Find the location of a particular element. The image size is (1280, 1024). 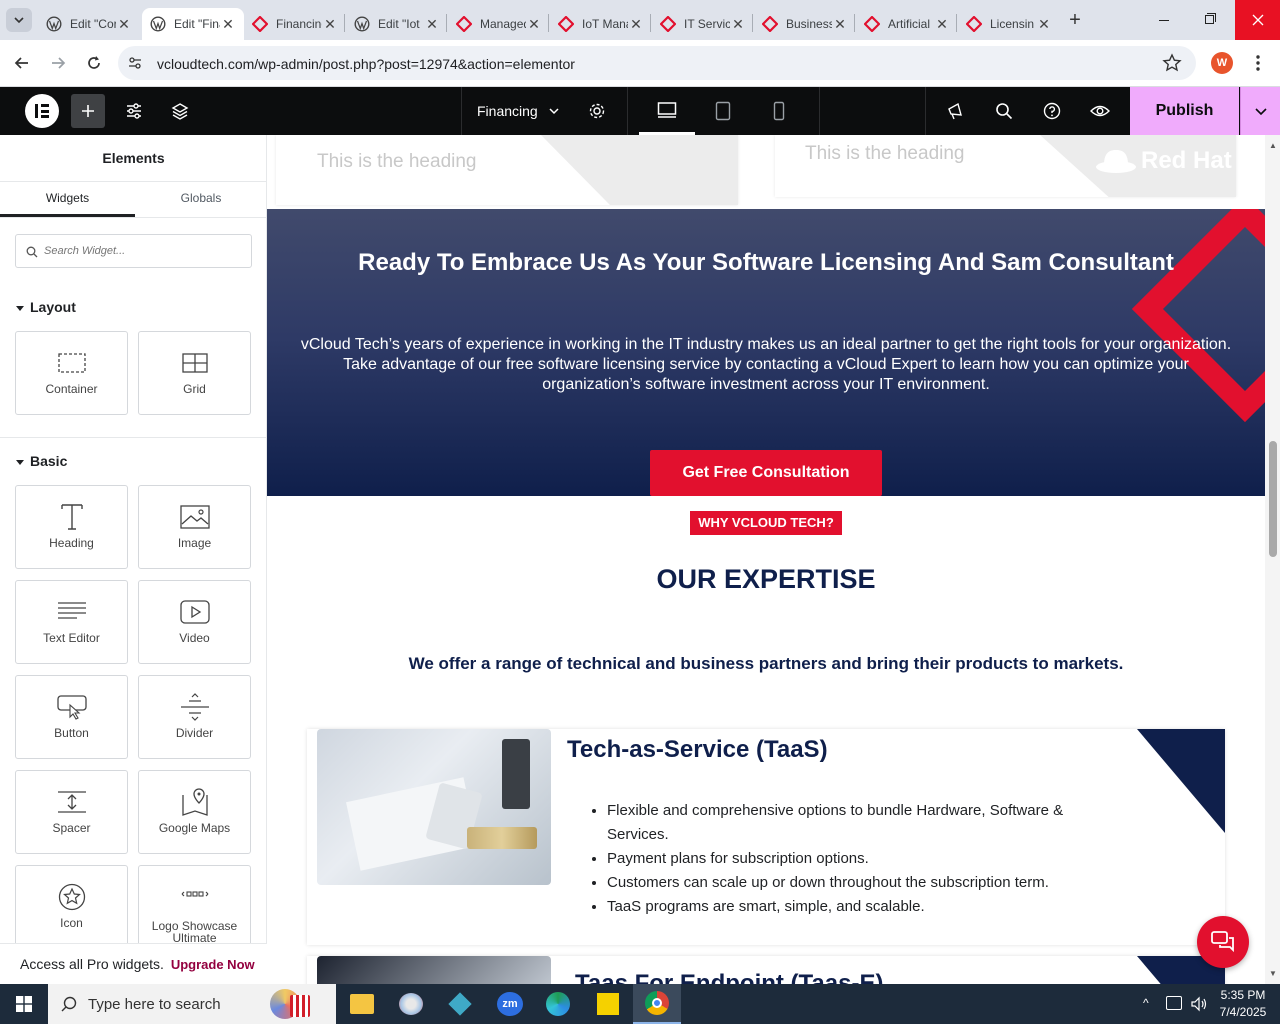

upgrade-now-link: Upgrade Now is located at coordinates (213, 964).